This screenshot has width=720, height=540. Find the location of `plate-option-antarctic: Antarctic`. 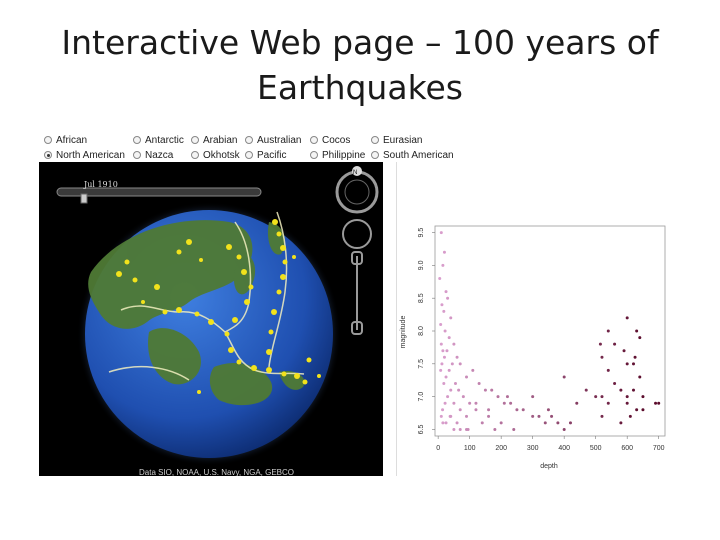

plate-option-antarctic: Antarctic is located at coordinates (158, 140).